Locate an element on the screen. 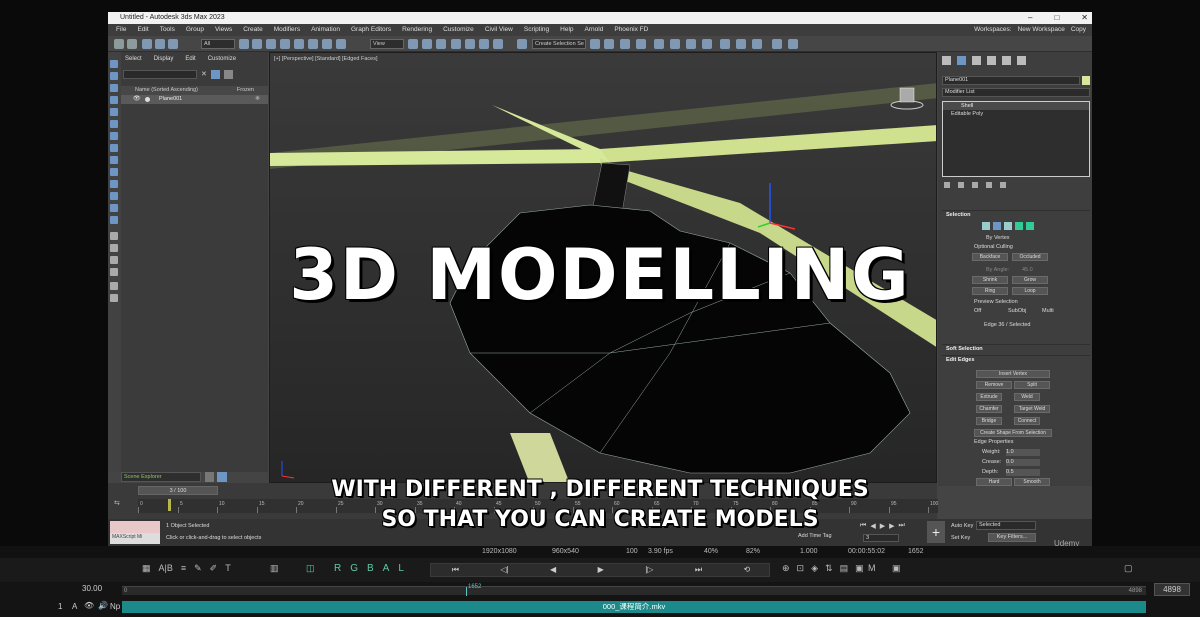  explorer-tab-select: Select is located at coordinates (133, 59).